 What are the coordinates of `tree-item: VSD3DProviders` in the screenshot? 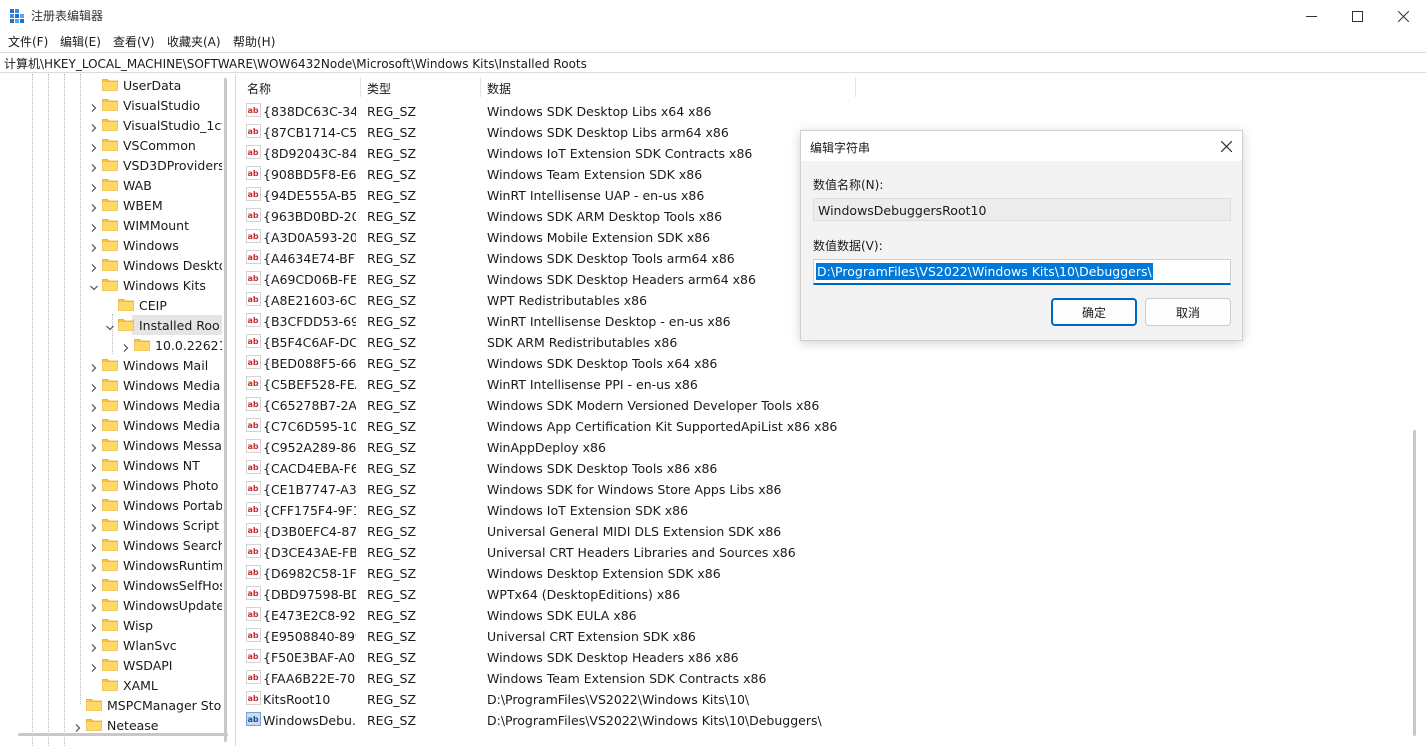 It's located at (111, 165).